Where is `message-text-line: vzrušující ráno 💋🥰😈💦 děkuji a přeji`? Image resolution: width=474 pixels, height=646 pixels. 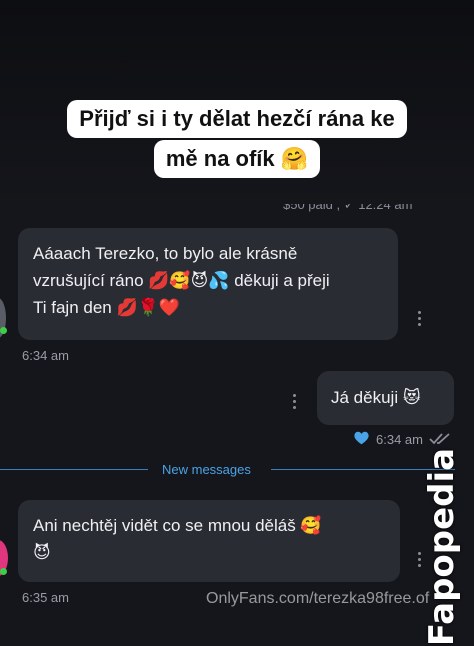
message-text-line: vzrušující ráno 💋🥰😈💦 děkuji a přeji is located at coordinates (181, 280).